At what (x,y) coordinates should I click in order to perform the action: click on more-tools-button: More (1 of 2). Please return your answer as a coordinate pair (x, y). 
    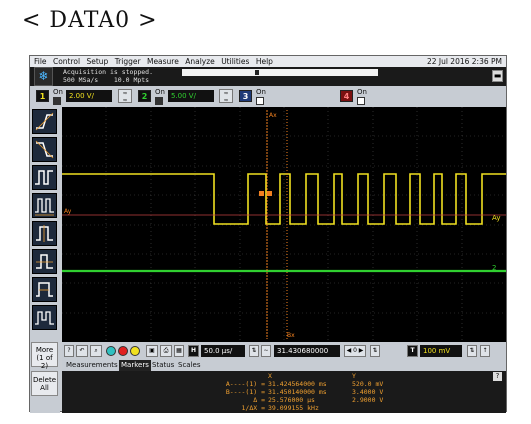
    Looking at the image, I should click on (44, 356).